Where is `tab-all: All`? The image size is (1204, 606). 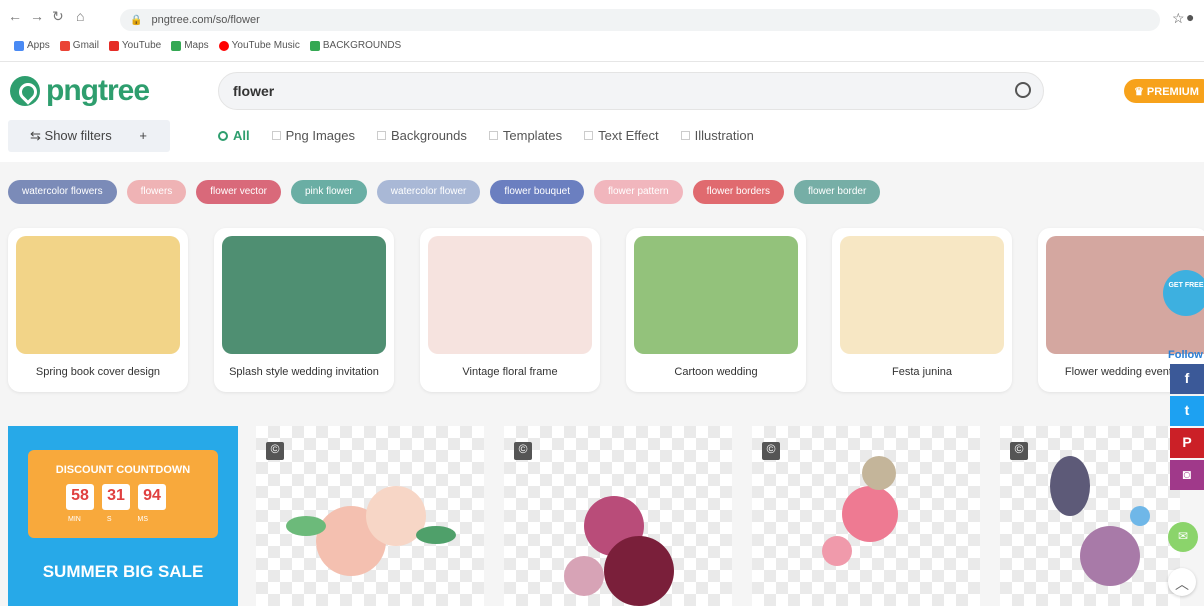
tab-all: All is located at coordinates (234, 135).